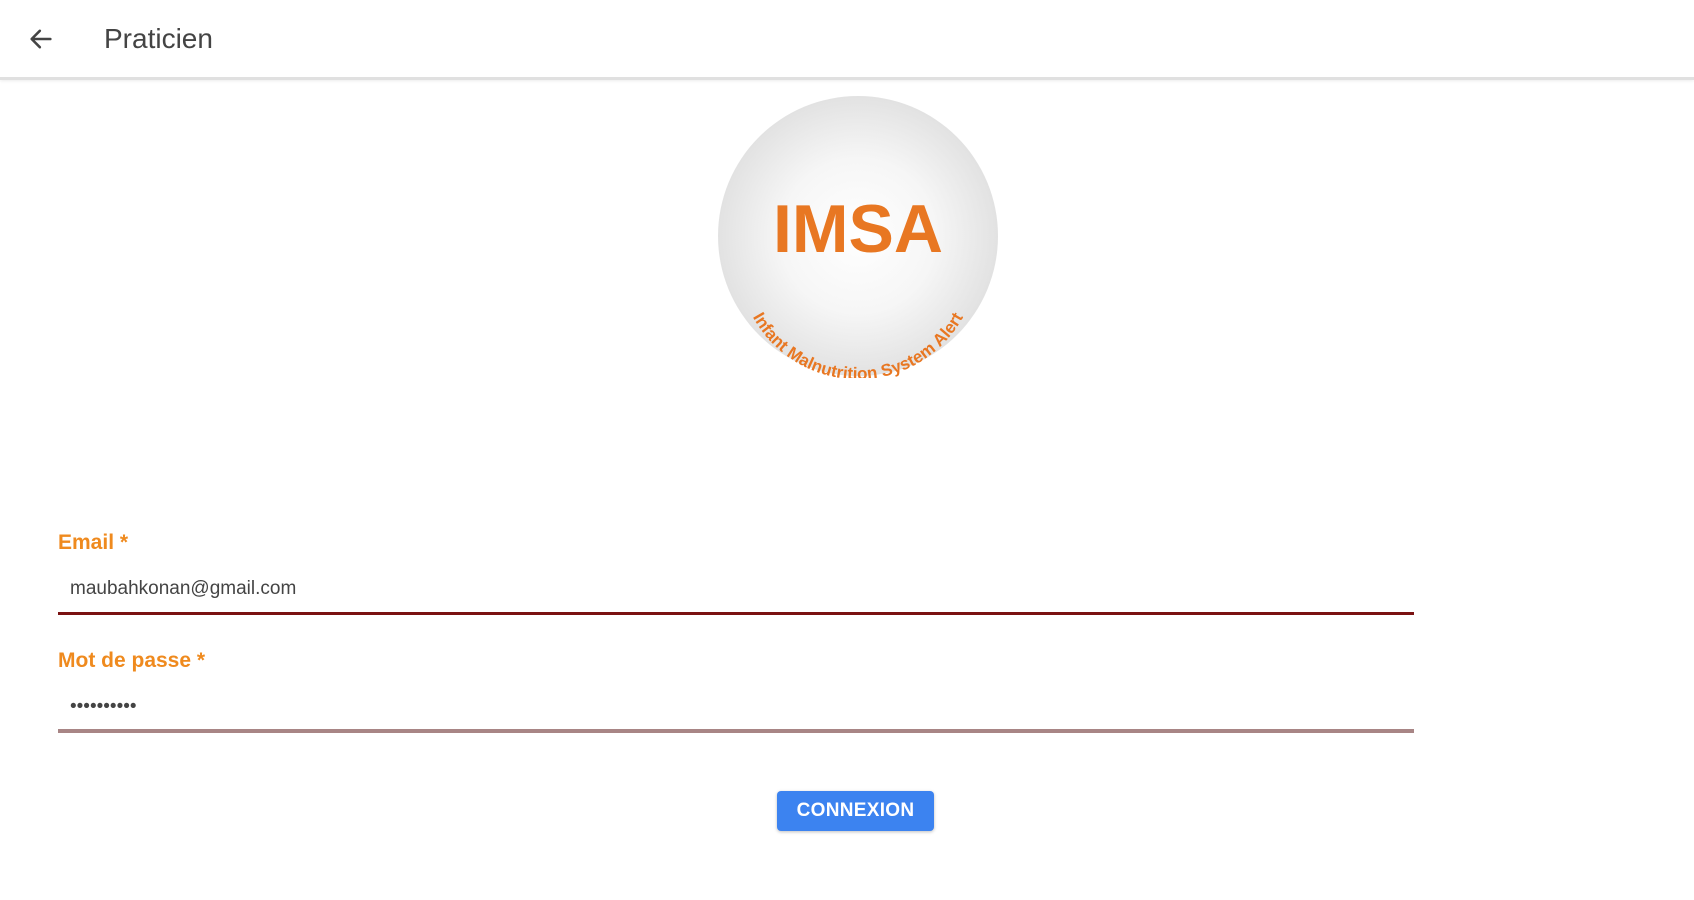 Image resolution: width=1694 pixels, height=900 pixels. What do you see at coordinates (736, 731) in the screenshot?
I see `password-underline` at bounding box center [736, 731].